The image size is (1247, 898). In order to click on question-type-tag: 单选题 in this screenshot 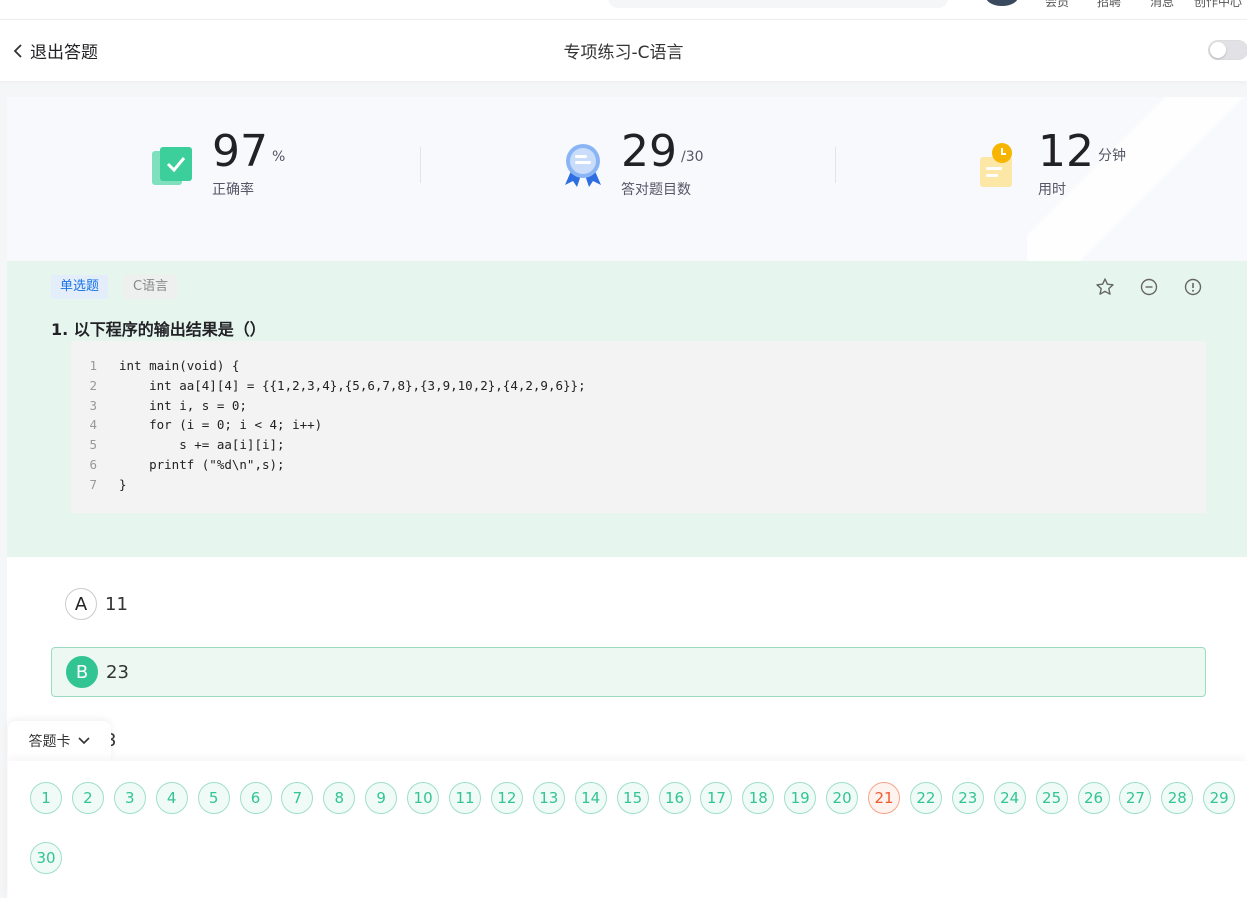, I will do `click(80, 287)`.